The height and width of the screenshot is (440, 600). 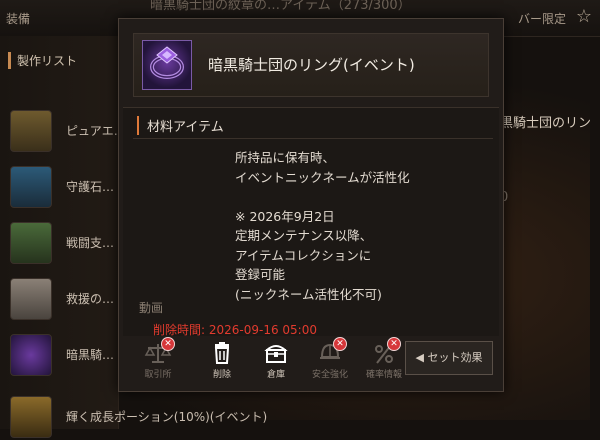 I want to click on item-header: 暗黒騎士団のリング(イベント), so click(x=311, y=65).